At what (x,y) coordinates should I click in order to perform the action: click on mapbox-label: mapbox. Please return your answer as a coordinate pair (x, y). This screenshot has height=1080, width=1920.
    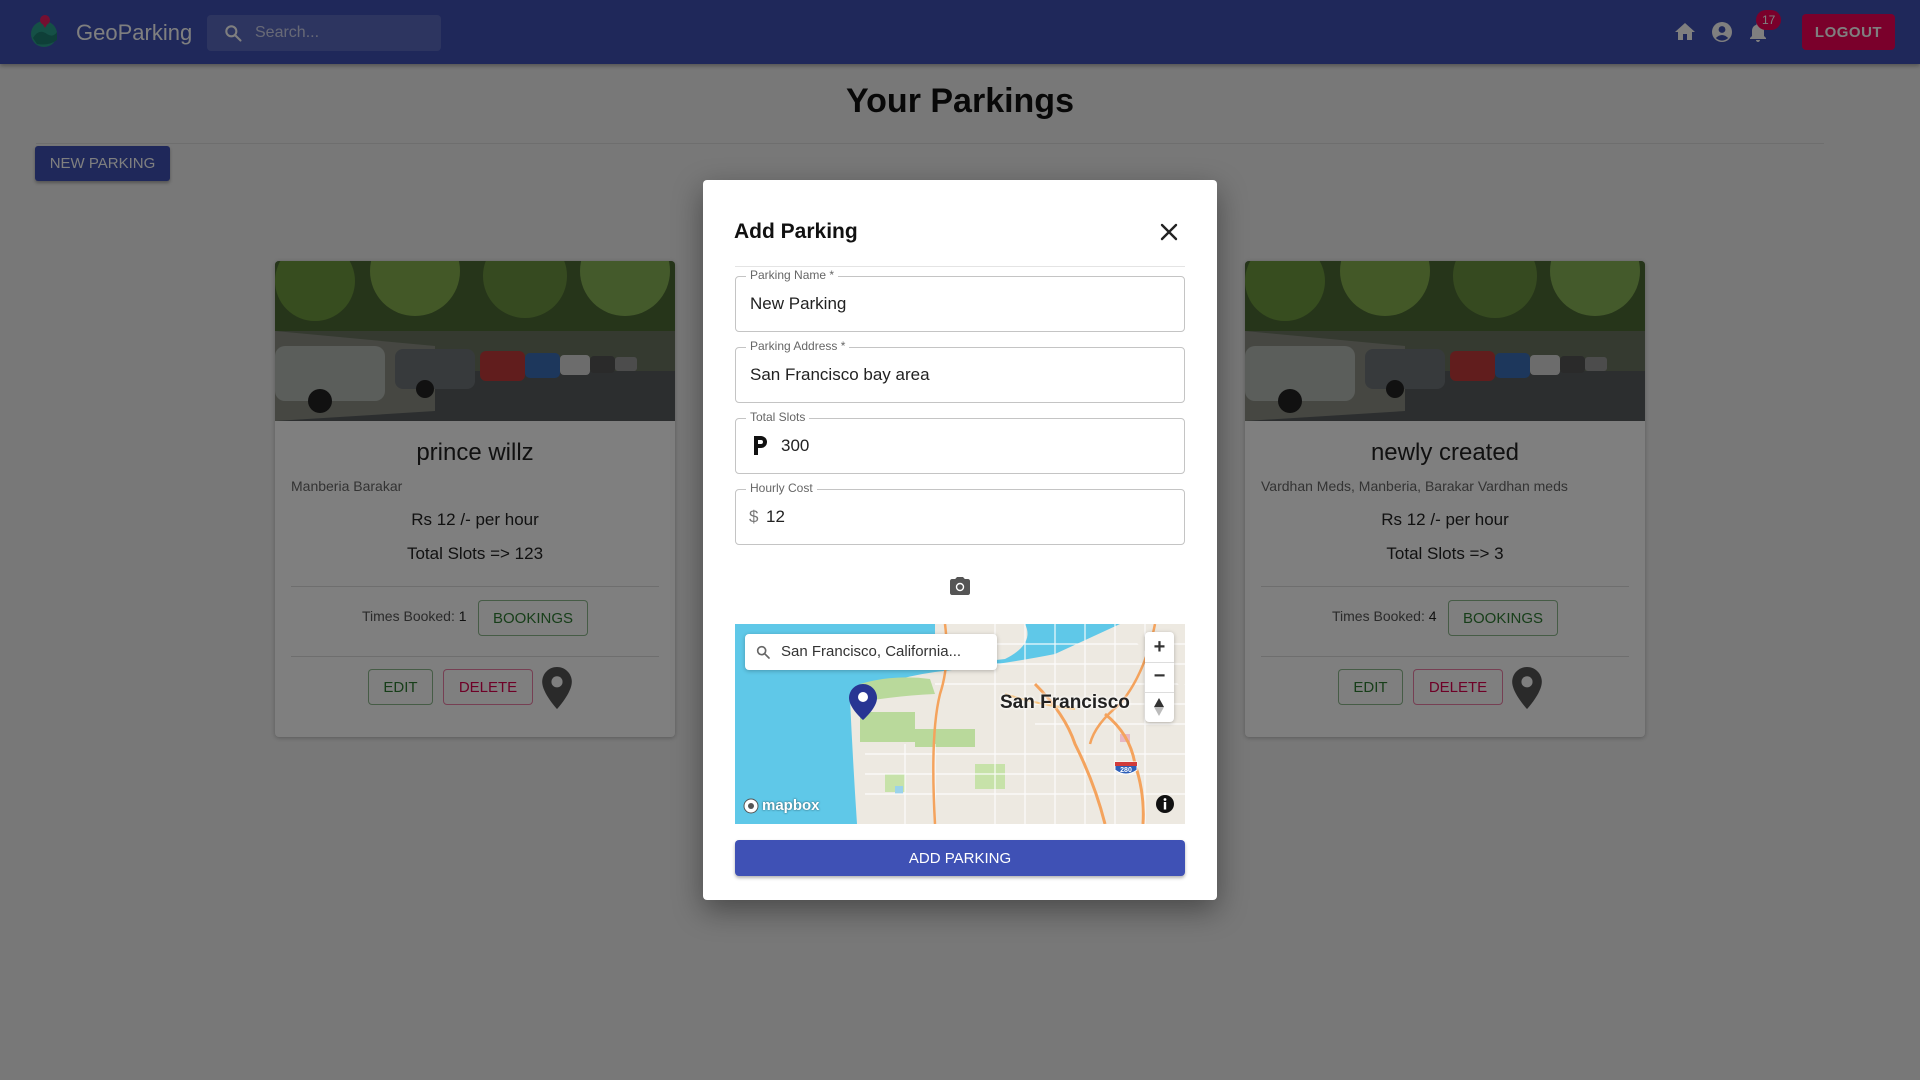
    Looking at the image, I should click on (791, 805).